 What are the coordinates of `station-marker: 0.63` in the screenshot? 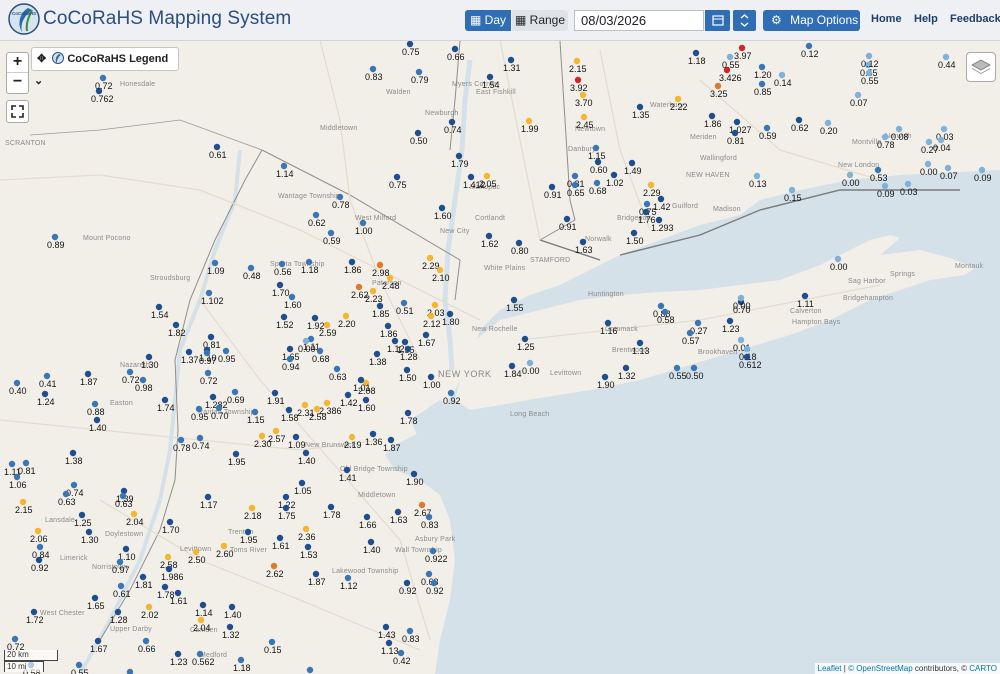 It's located at (338, 373).